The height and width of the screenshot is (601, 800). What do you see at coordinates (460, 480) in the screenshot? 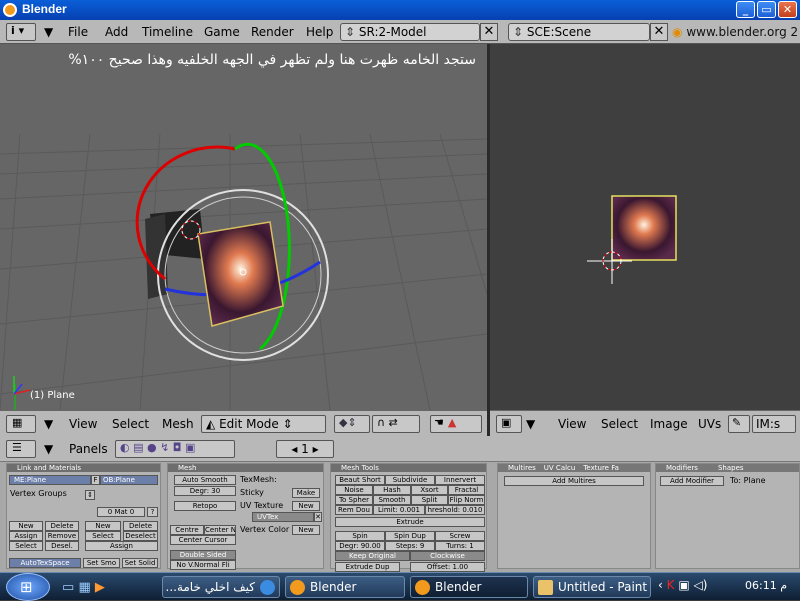
I see `innervert-button: Innervert` at bounding box center [460, 480].